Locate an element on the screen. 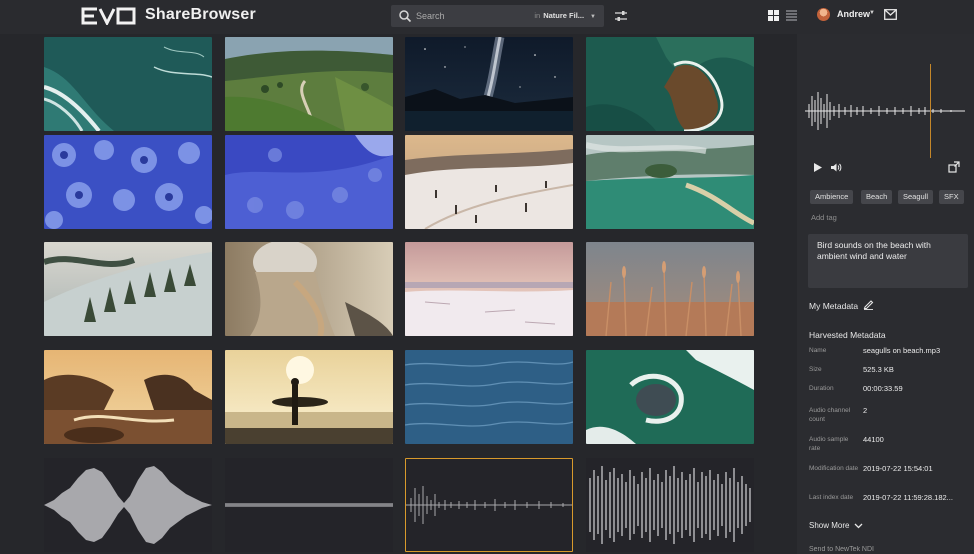 The image size is (974, 554). app-title: ShareBrowser is located at coordinates (200, 14).